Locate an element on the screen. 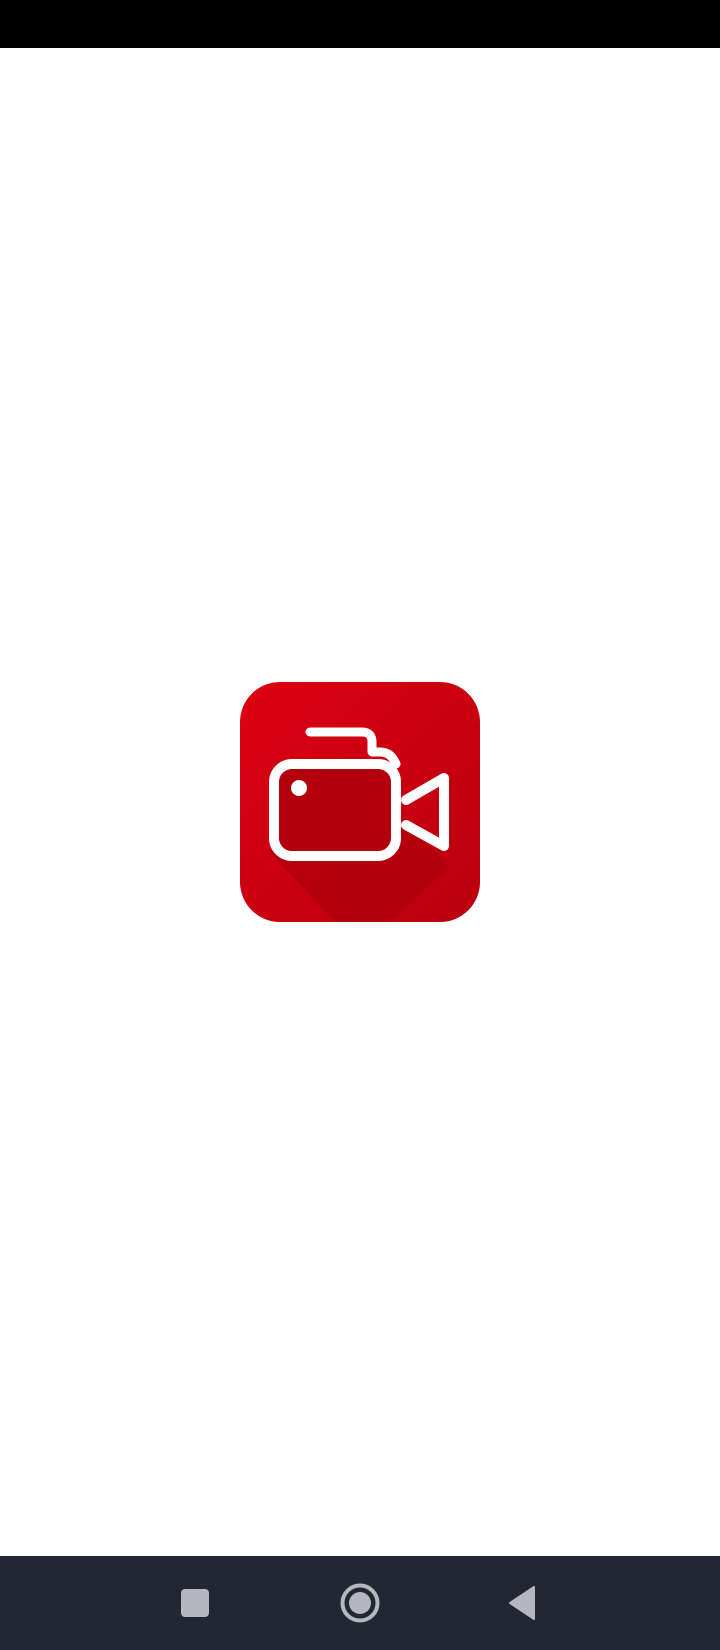 This screenshot has height=1650, width=720. video-camera-icon is located at coordinates (360, 802).